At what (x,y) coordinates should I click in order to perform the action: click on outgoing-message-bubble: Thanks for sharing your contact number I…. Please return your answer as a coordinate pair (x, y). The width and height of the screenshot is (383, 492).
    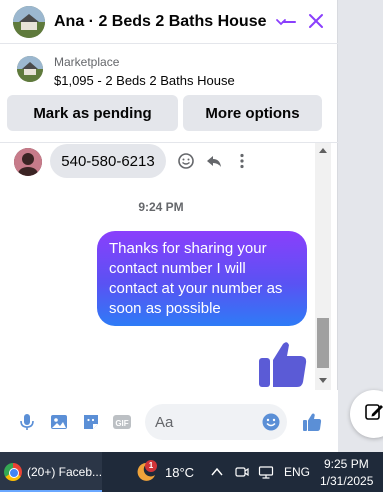
    Looking at the image, I should click on (202, 278).